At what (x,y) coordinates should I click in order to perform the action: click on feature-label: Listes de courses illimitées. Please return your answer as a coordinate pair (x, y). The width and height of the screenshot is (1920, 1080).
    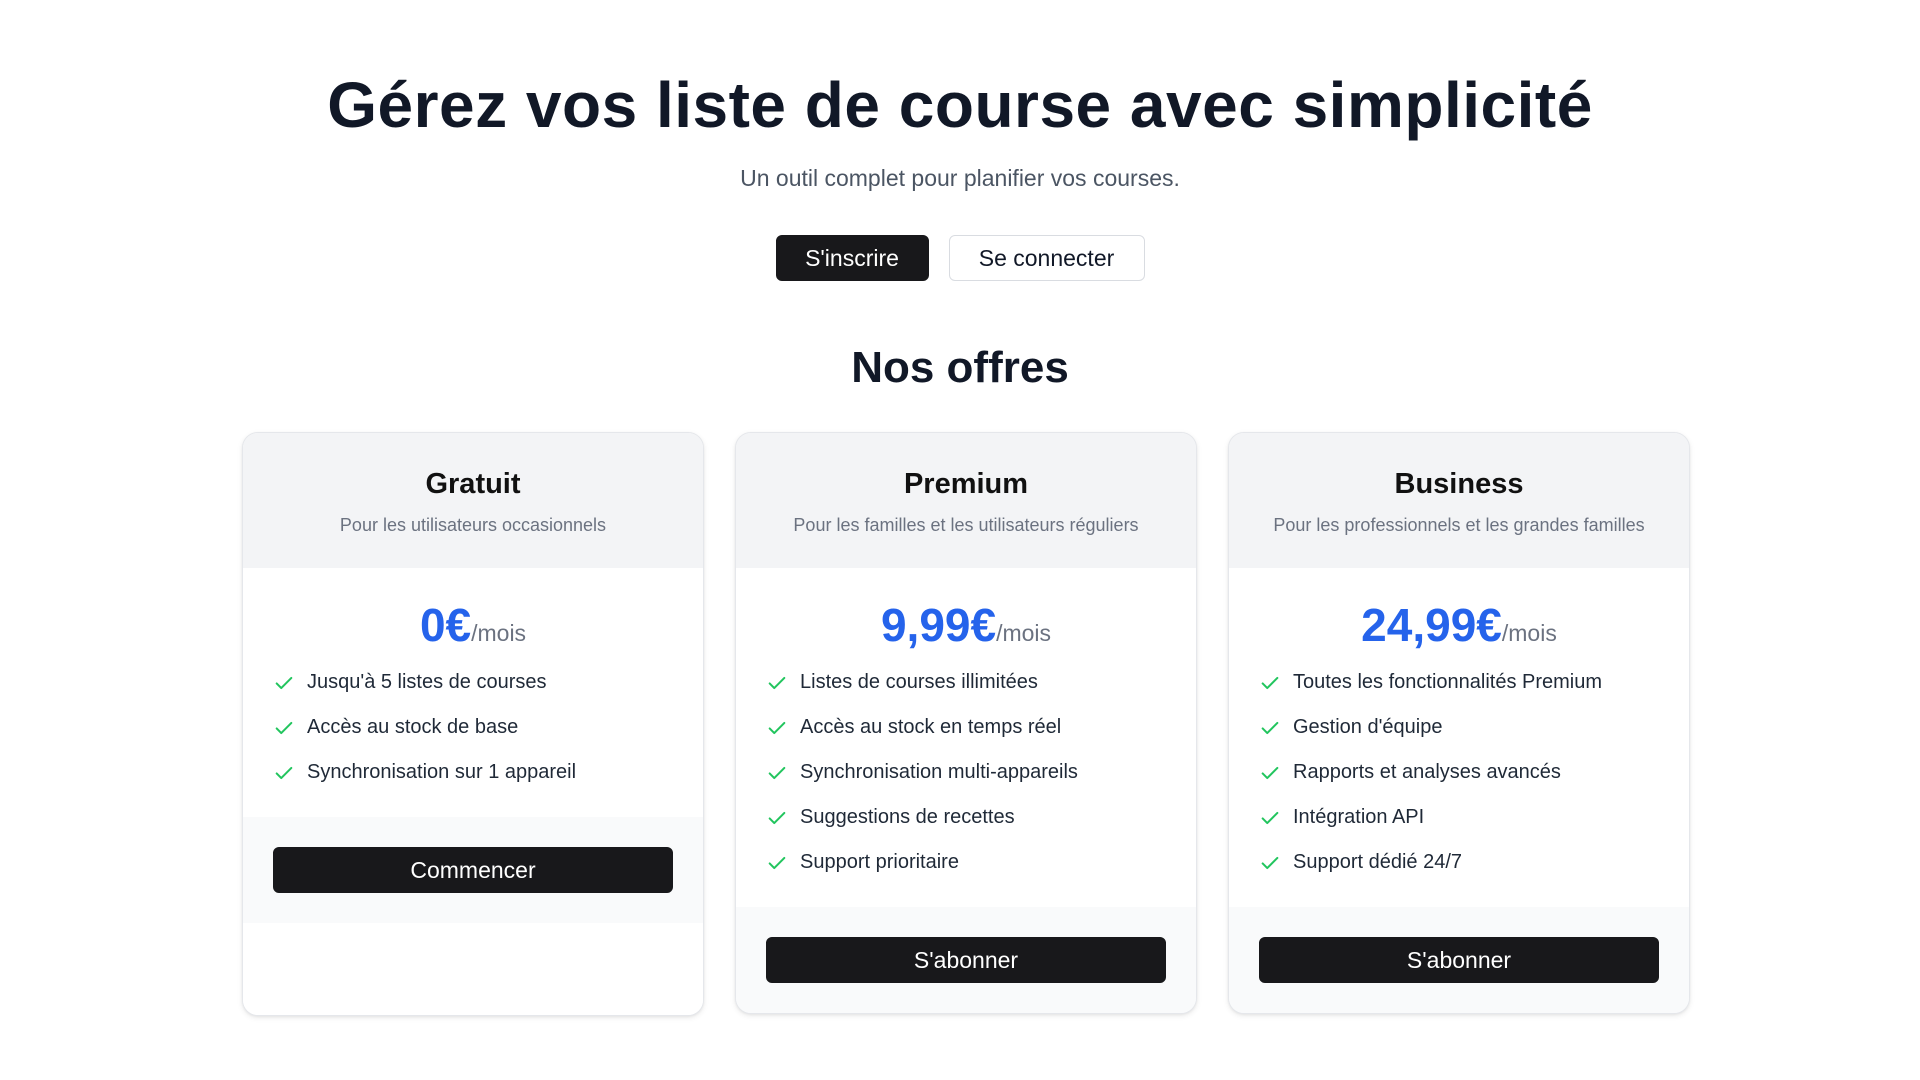
    Looking at the image, I should click on (919, 682).